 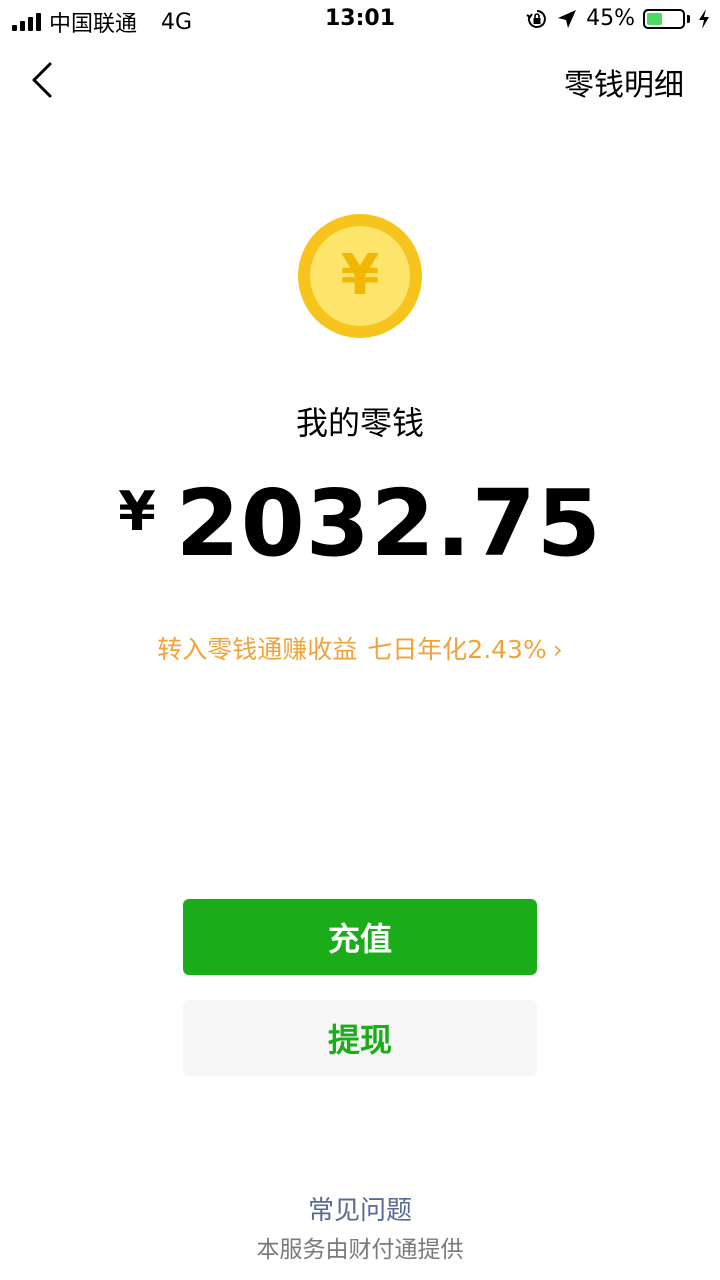 I want to click on lingqiantong-promo-link: 转入零钱通赚收益 七日年化2.43% ›, so click(x=360, y=648).